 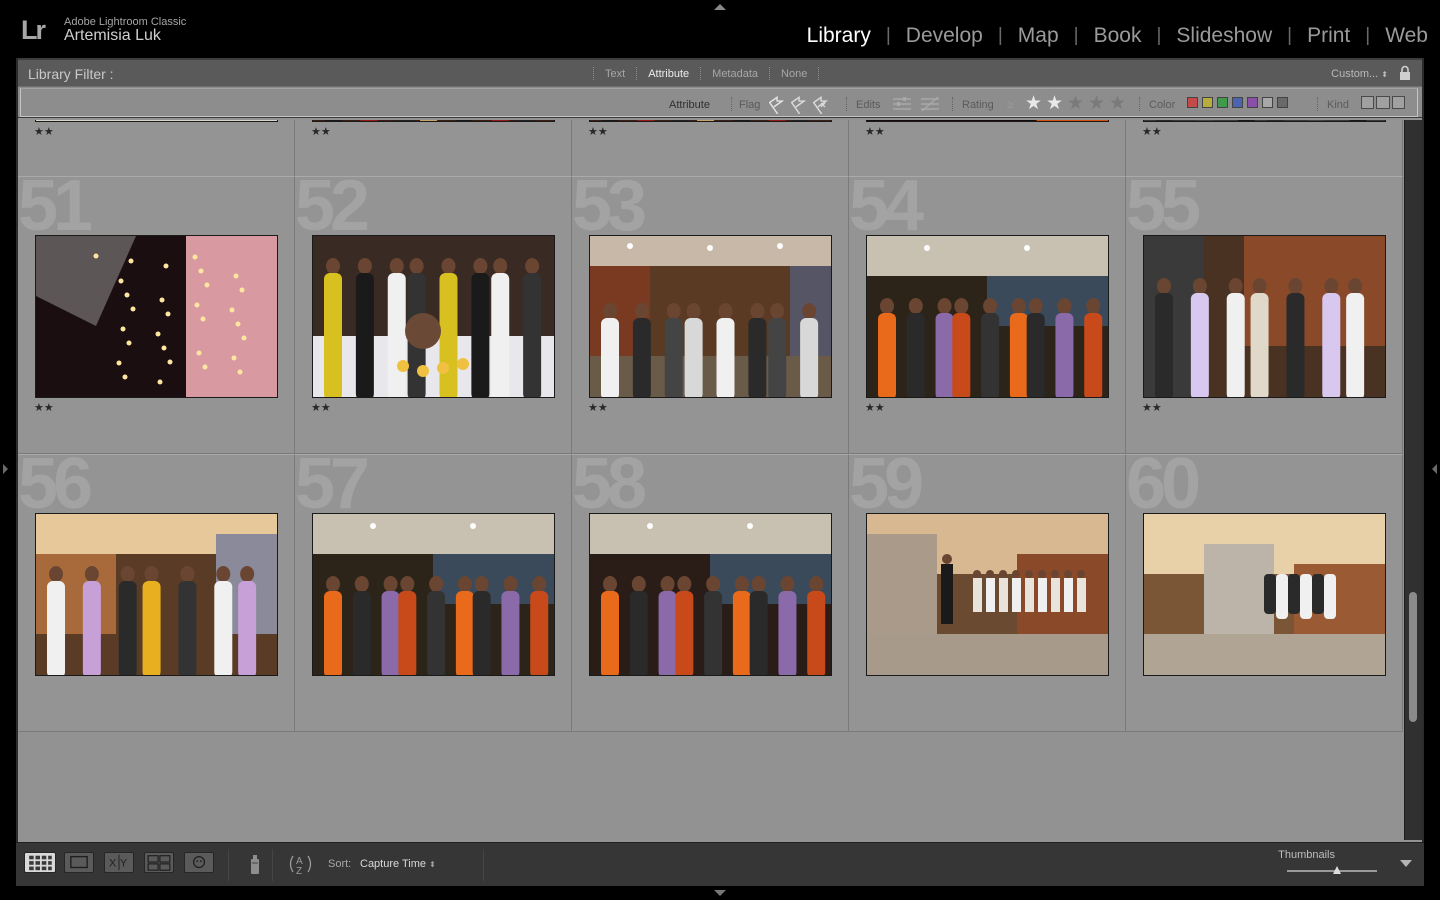 What do you see at coordinates (1336, 870) in the screenshot?
I see `thumbnail-size-slider-knob` at bounding box center [1336, 870].